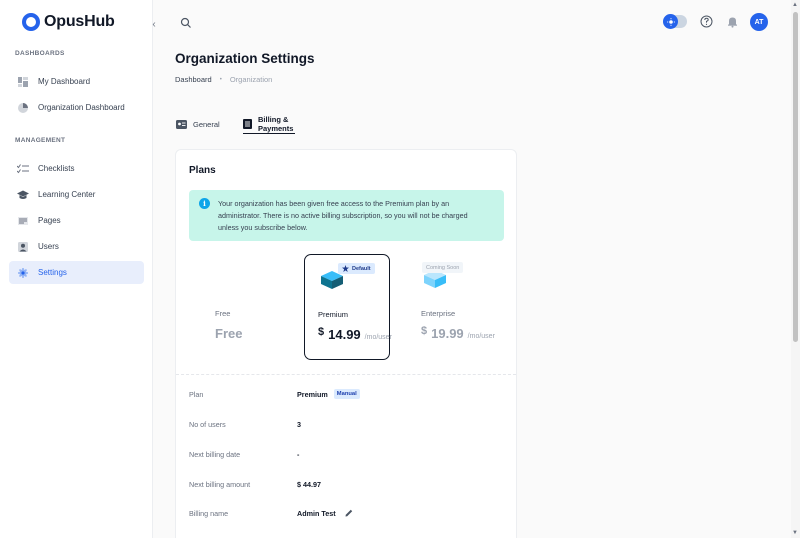 This screenshot has height=538, width=800. What do you see at coordinates (202, 170) in the screenshot?
I see `card-title: Plans` at bounding box center [202, 170].